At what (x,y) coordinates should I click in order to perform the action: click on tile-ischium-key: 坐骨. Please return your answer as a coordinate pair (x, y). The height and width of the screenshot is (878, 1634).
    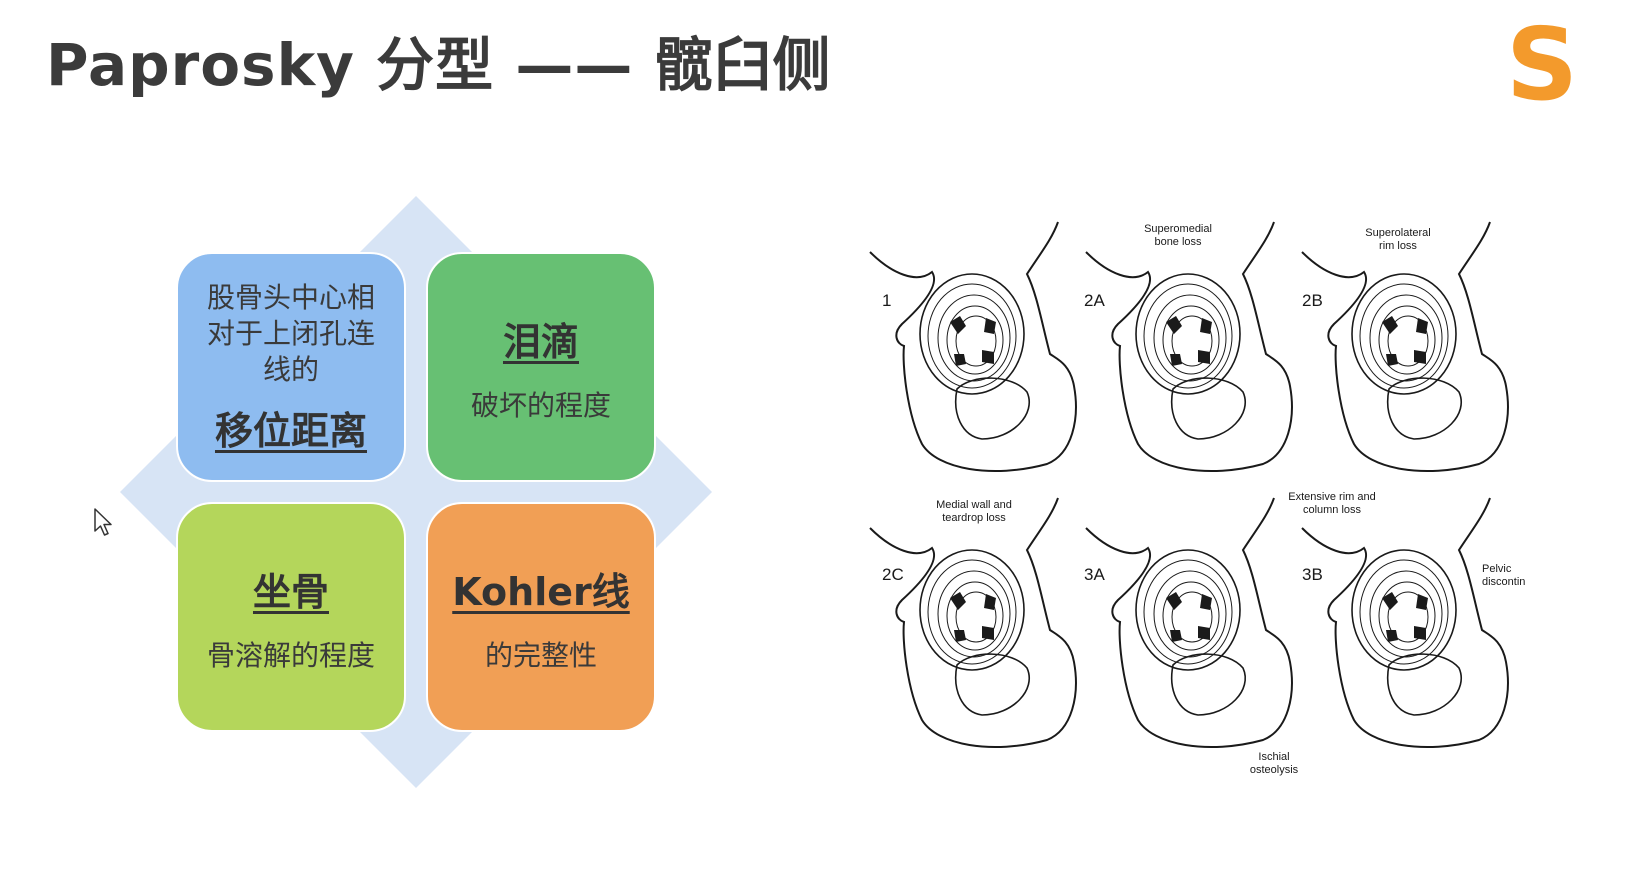
    Looking at the image, I should click on (290, 591).